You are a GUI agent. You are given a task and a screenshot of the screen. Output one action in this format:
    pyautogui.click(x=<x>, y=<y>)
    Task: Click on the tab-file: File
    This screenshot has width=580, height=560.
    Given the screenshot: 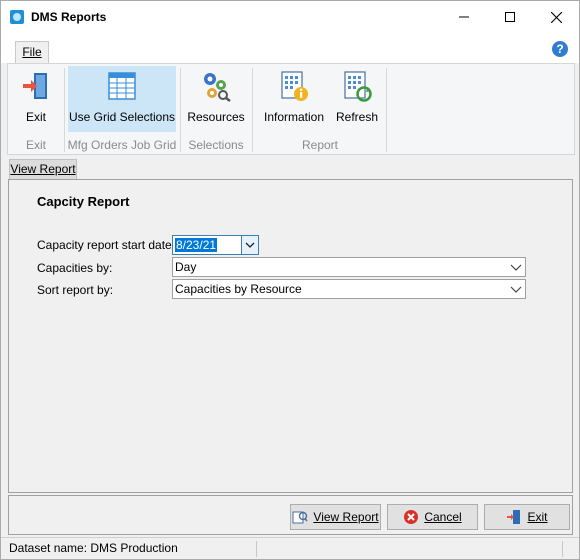 What is the action you would take?
    pyautogui.click(x=32, y=52)
    